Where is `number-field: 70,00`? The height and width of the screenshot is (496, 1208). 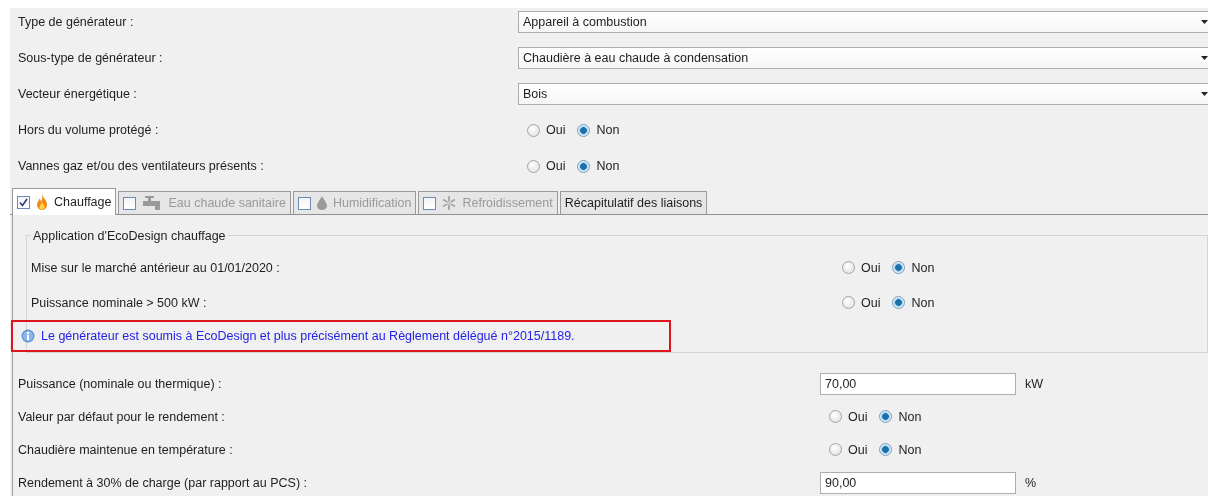
number-field: 70,00 is located at coordinates (918, 383).